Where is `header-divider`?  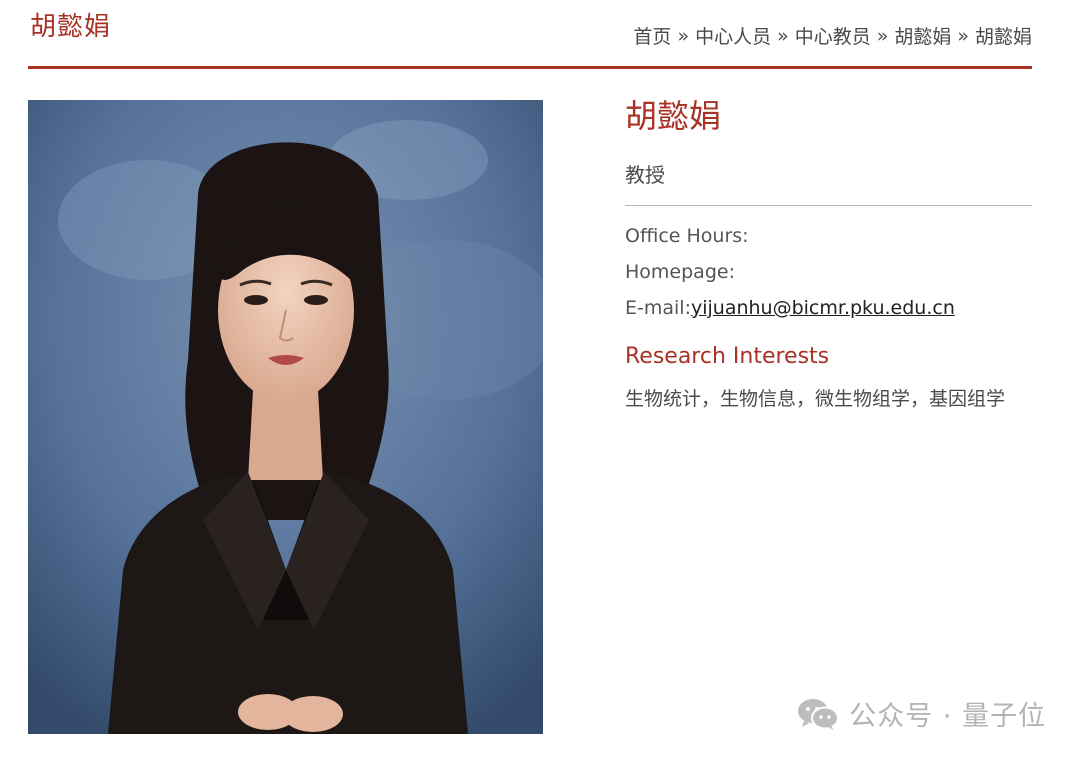
header-divider is located at coordinates (530, 67).